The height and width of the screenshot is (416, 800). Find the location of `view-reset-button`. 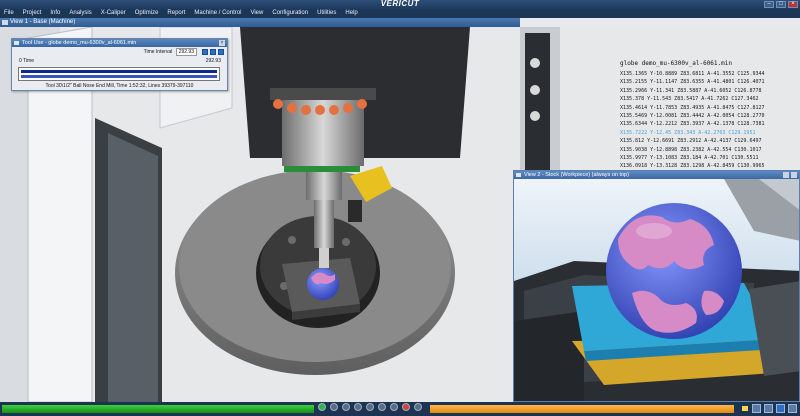

view-reset-button is located at coordinates (792, 408).